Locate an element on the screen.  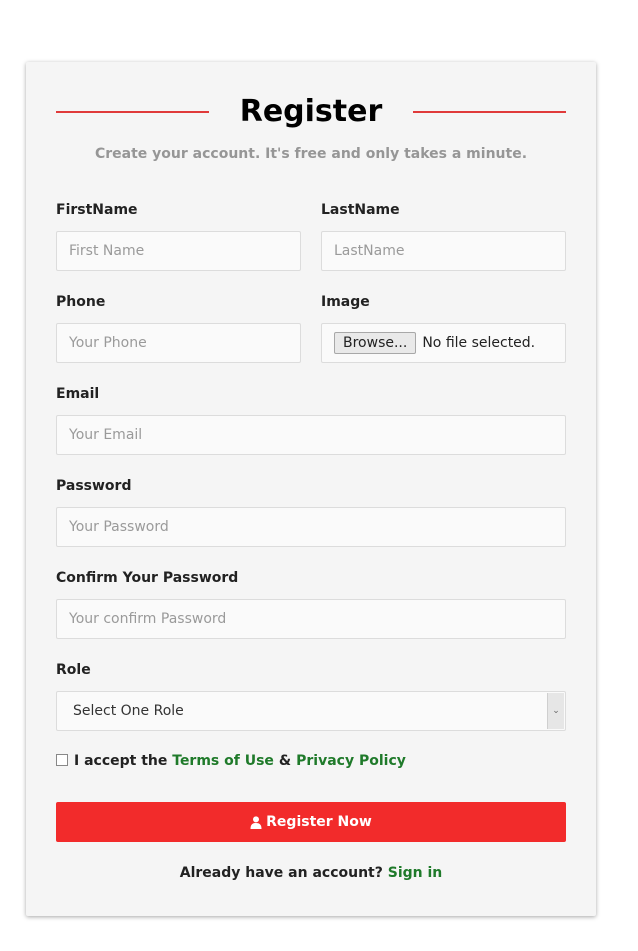
chevron-down-icon: ⌄ is located at coordinates (555, 711).